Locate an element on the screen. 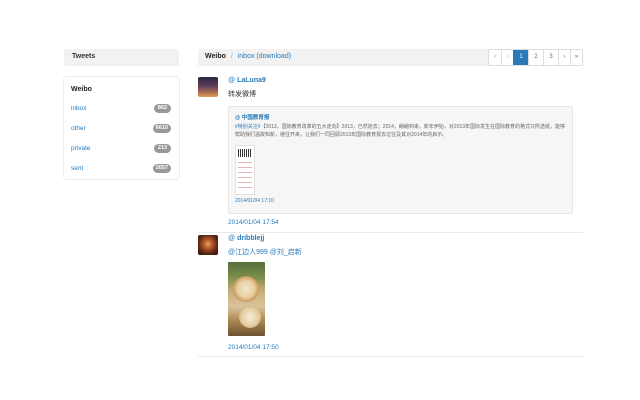  sidebar-header: Tweets is located at coordinates (121, 57).